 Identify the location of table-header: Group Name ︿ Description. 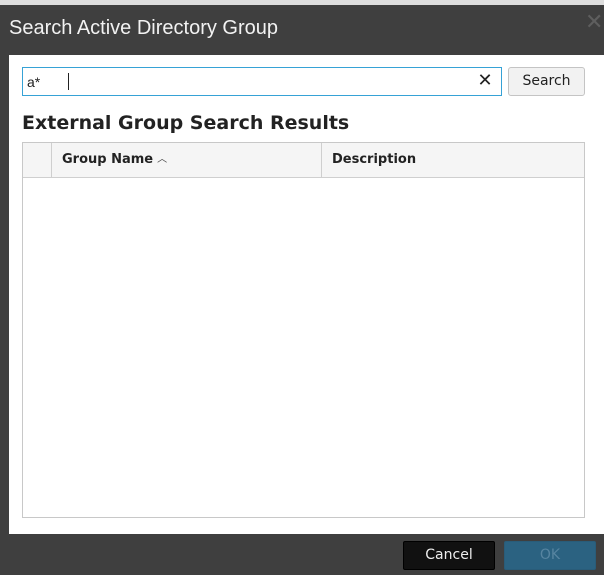
(303, 160).